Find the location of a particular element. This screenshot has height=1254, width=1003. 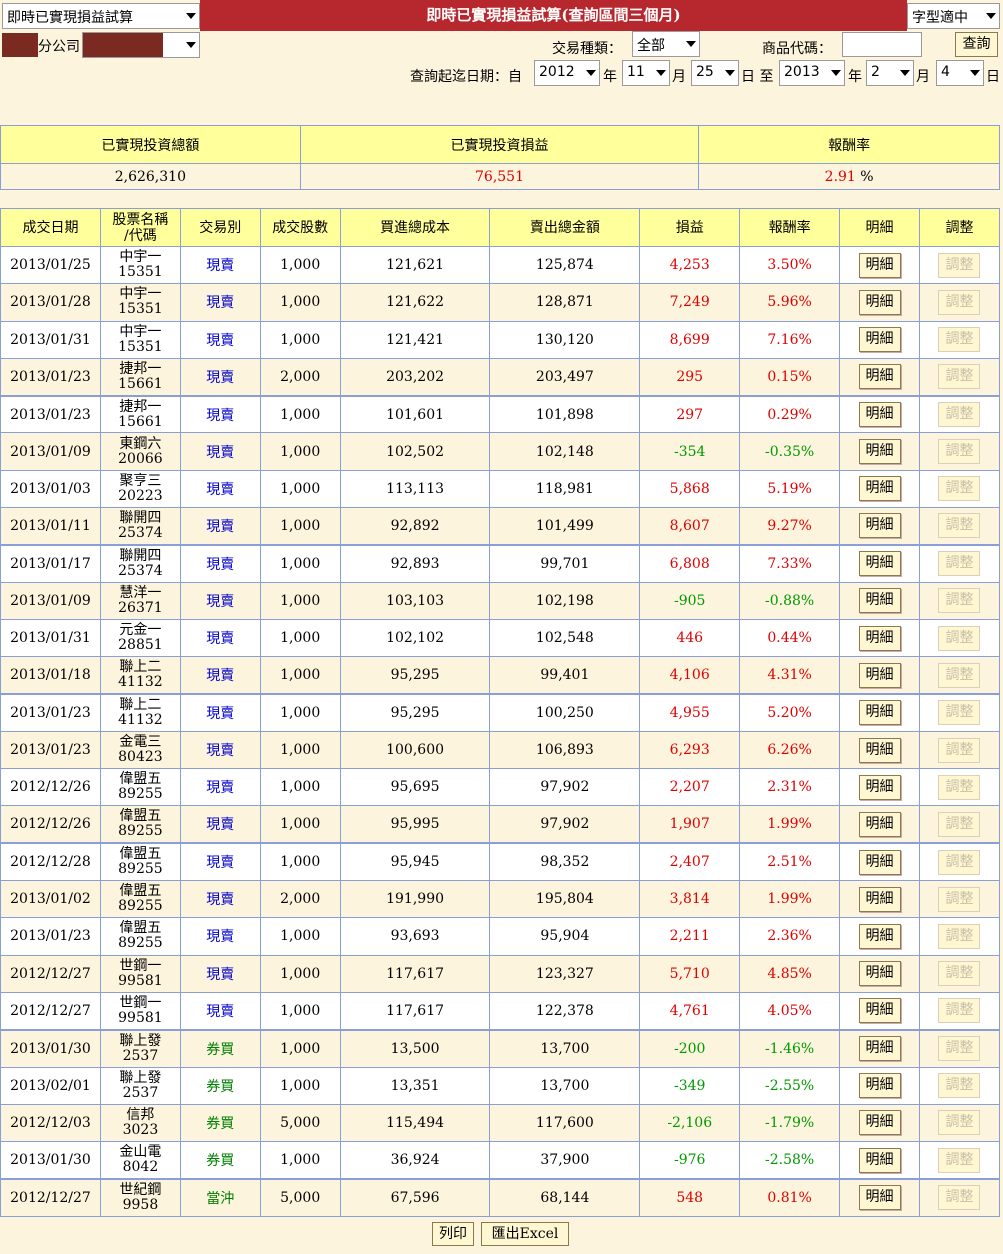

profit-loss: 297 is located at coordinates (690, 414).